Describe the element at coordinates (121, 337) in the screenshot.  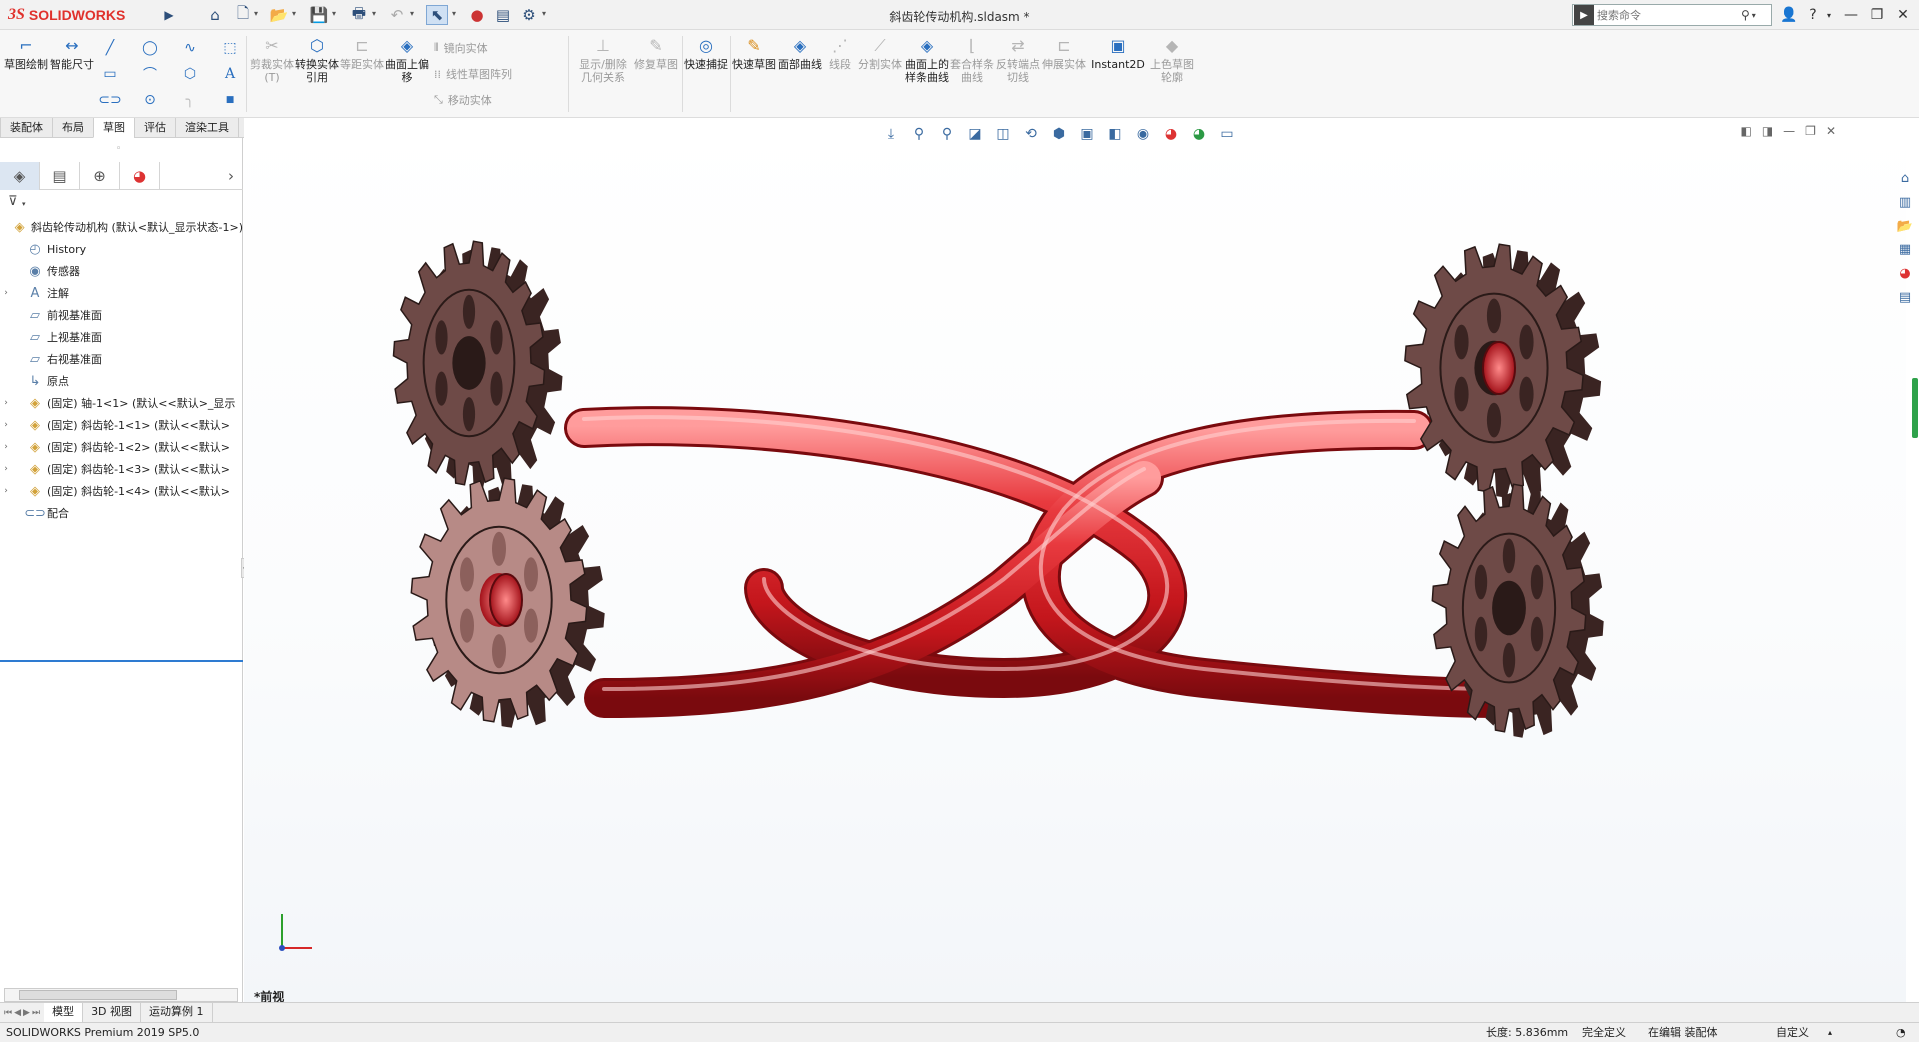
I see `tree-item: ▱ 上视基准面` at that location.